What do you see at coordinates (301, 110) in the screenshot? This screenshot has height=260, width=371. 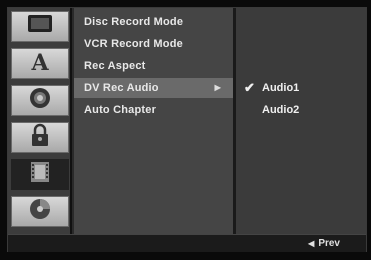 I see `option-audio2: Audio2` at bounding box center [301, 110].